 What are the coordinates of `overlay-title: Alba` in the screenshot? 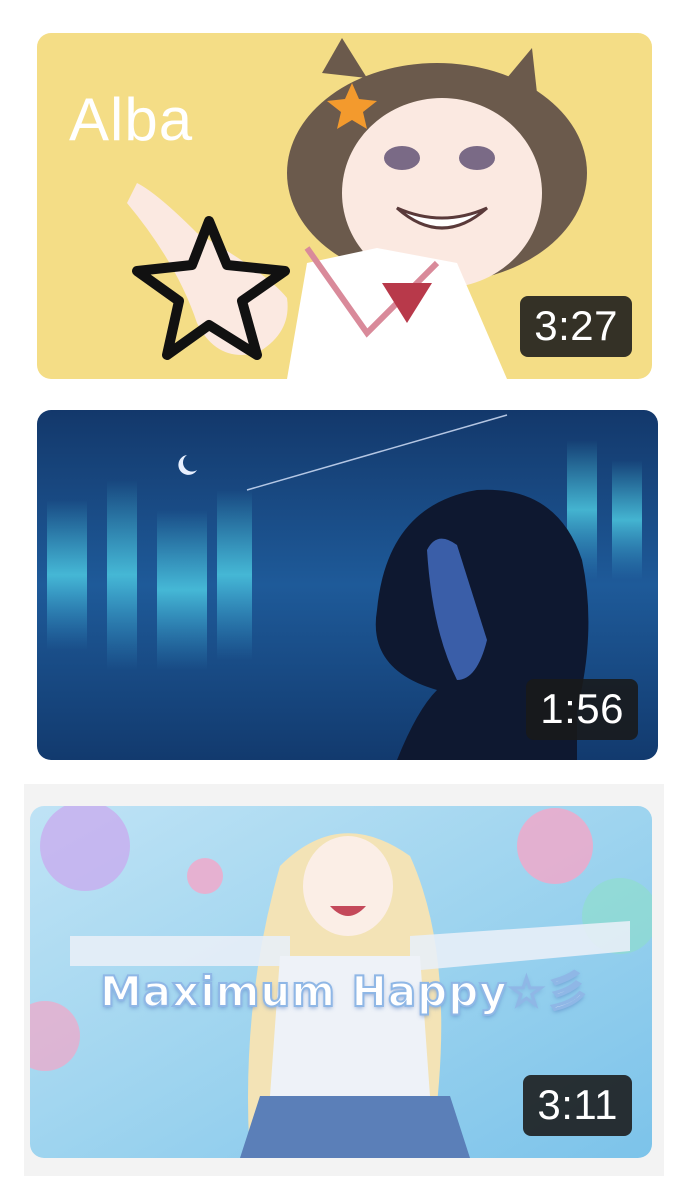 It's located at (131, 119).